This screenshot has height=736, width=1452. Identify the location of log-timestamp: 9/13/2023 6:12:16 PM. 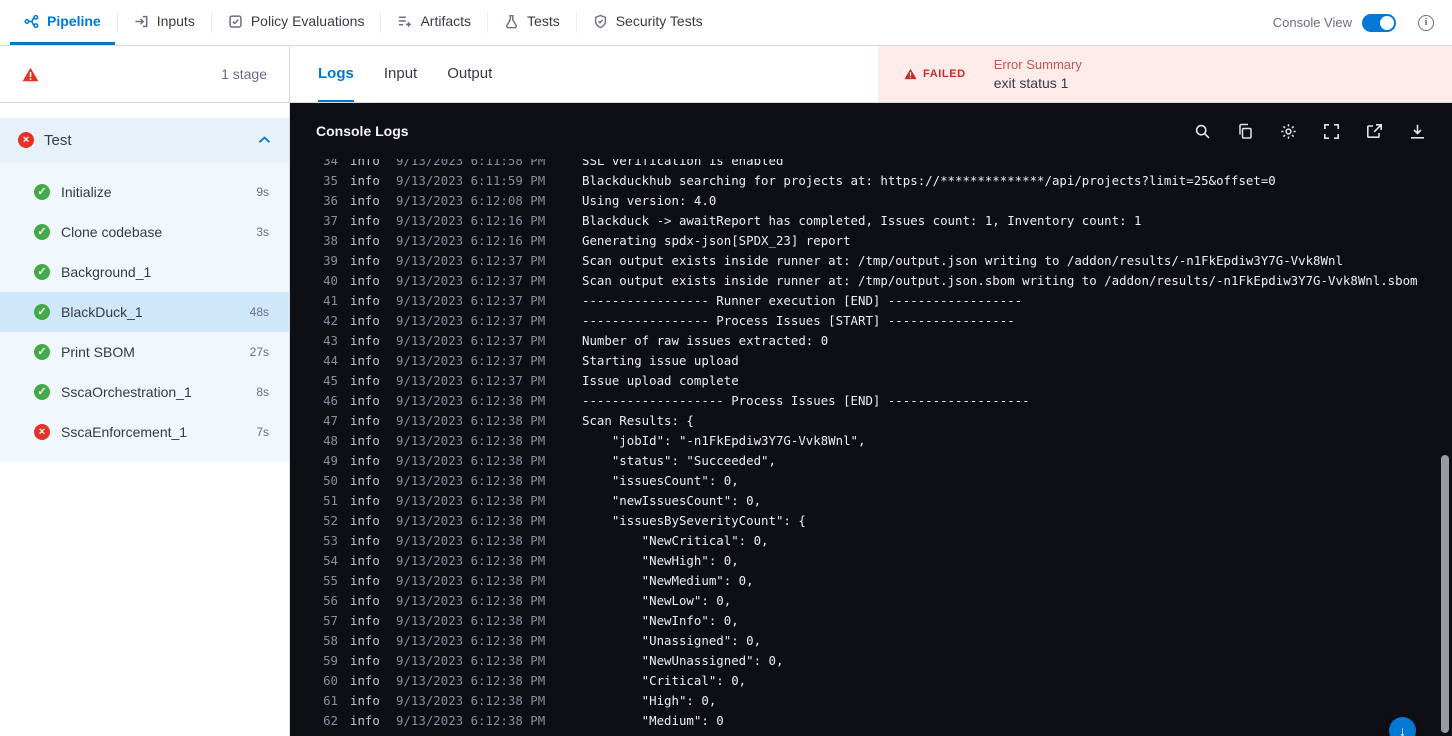
(471, 220).